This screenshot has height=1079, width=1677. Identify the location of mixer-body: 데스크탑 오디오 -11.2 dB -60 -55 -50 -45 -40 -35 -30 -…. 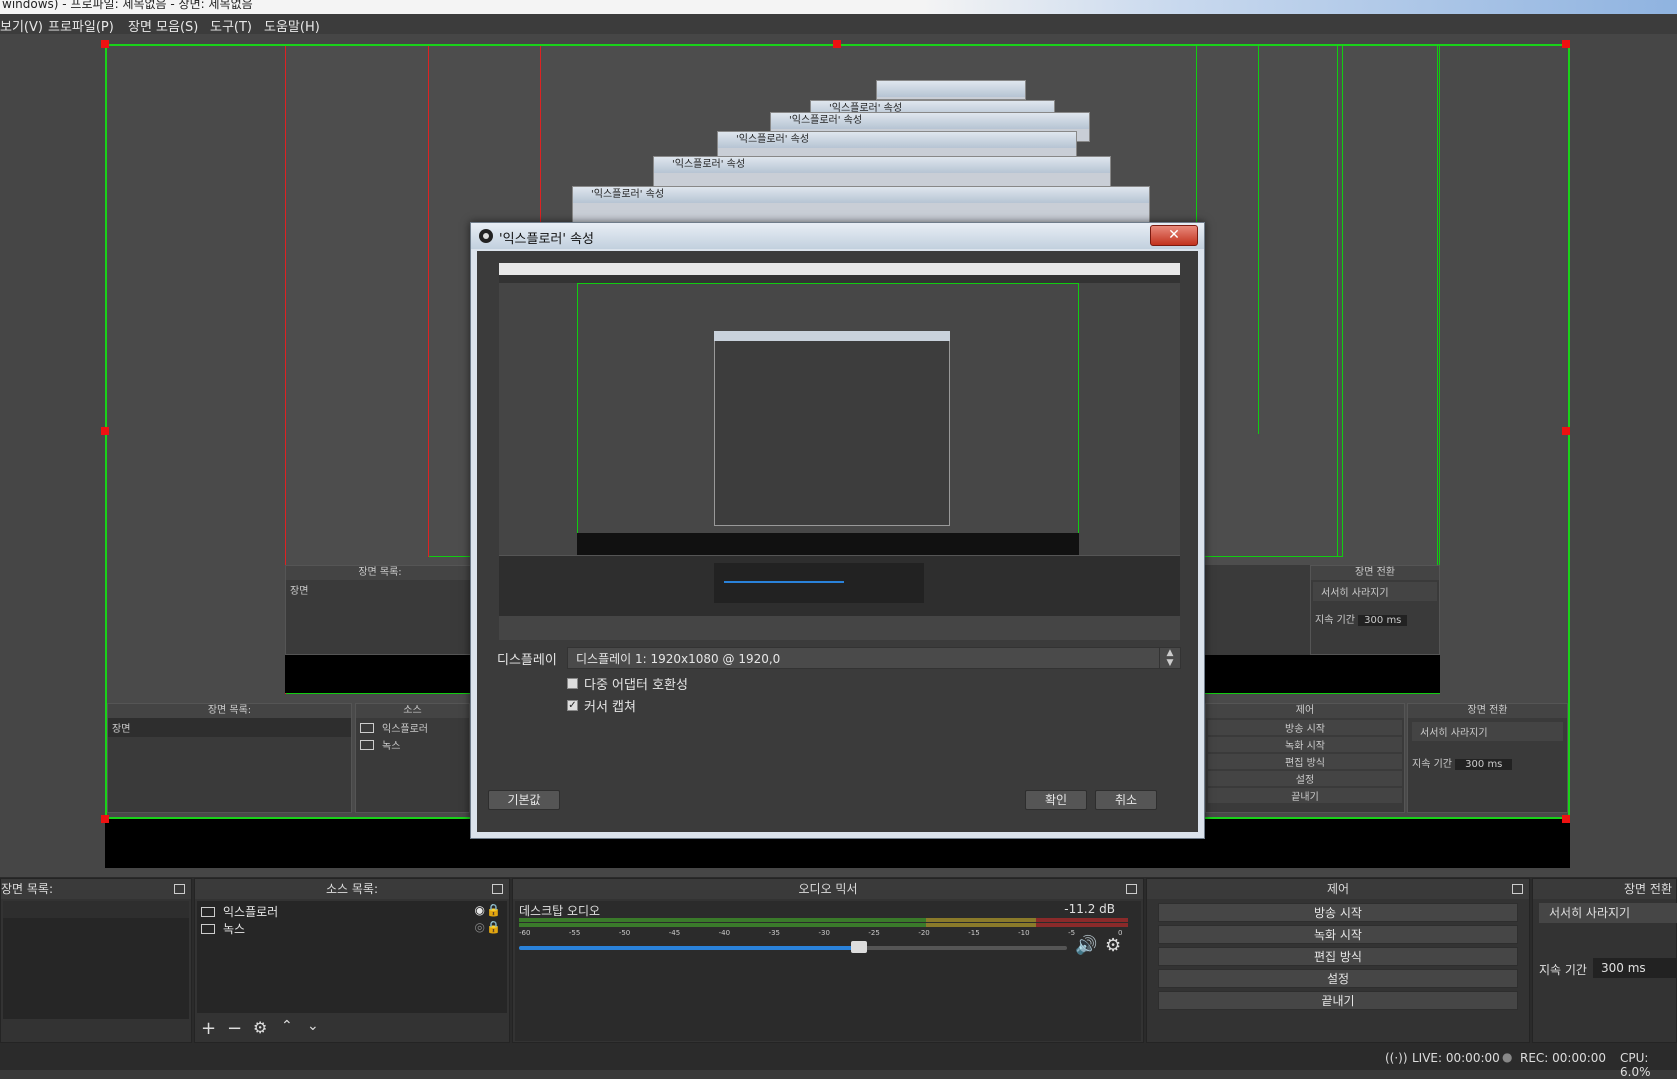
(828, 971).